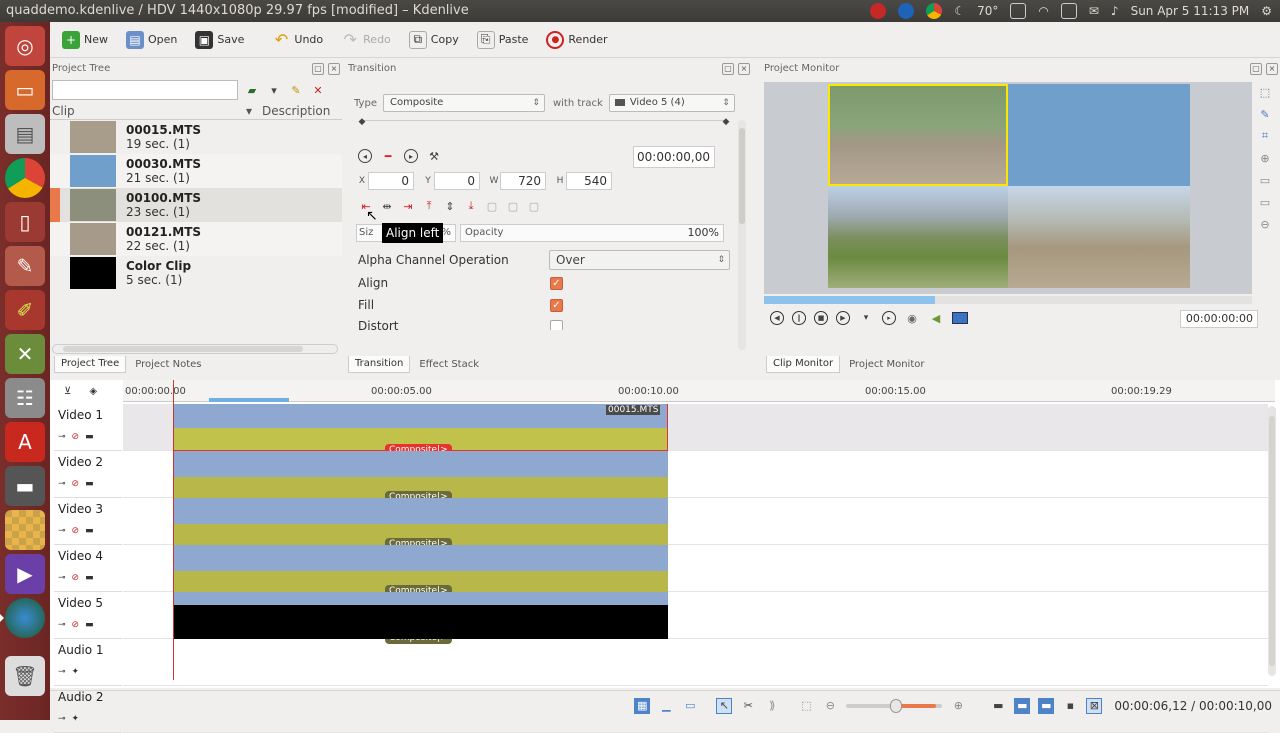 The width and height of the screenshot is (1280, 733). Describe the element at coordinates (318, 90) in the screenshot. I see `delete-icon: ✕` at that location.